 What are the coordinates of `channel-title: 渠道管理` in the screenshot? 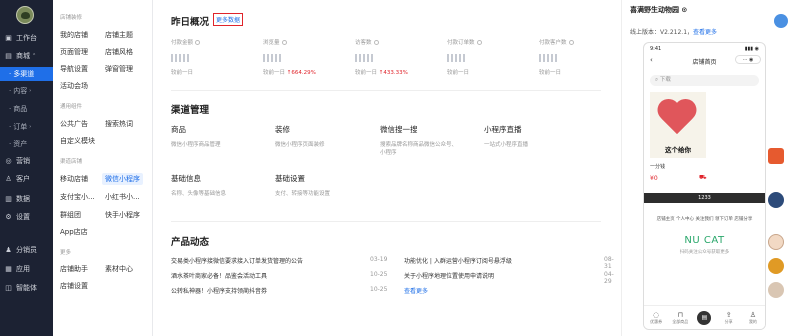 It's located at (190, 110).